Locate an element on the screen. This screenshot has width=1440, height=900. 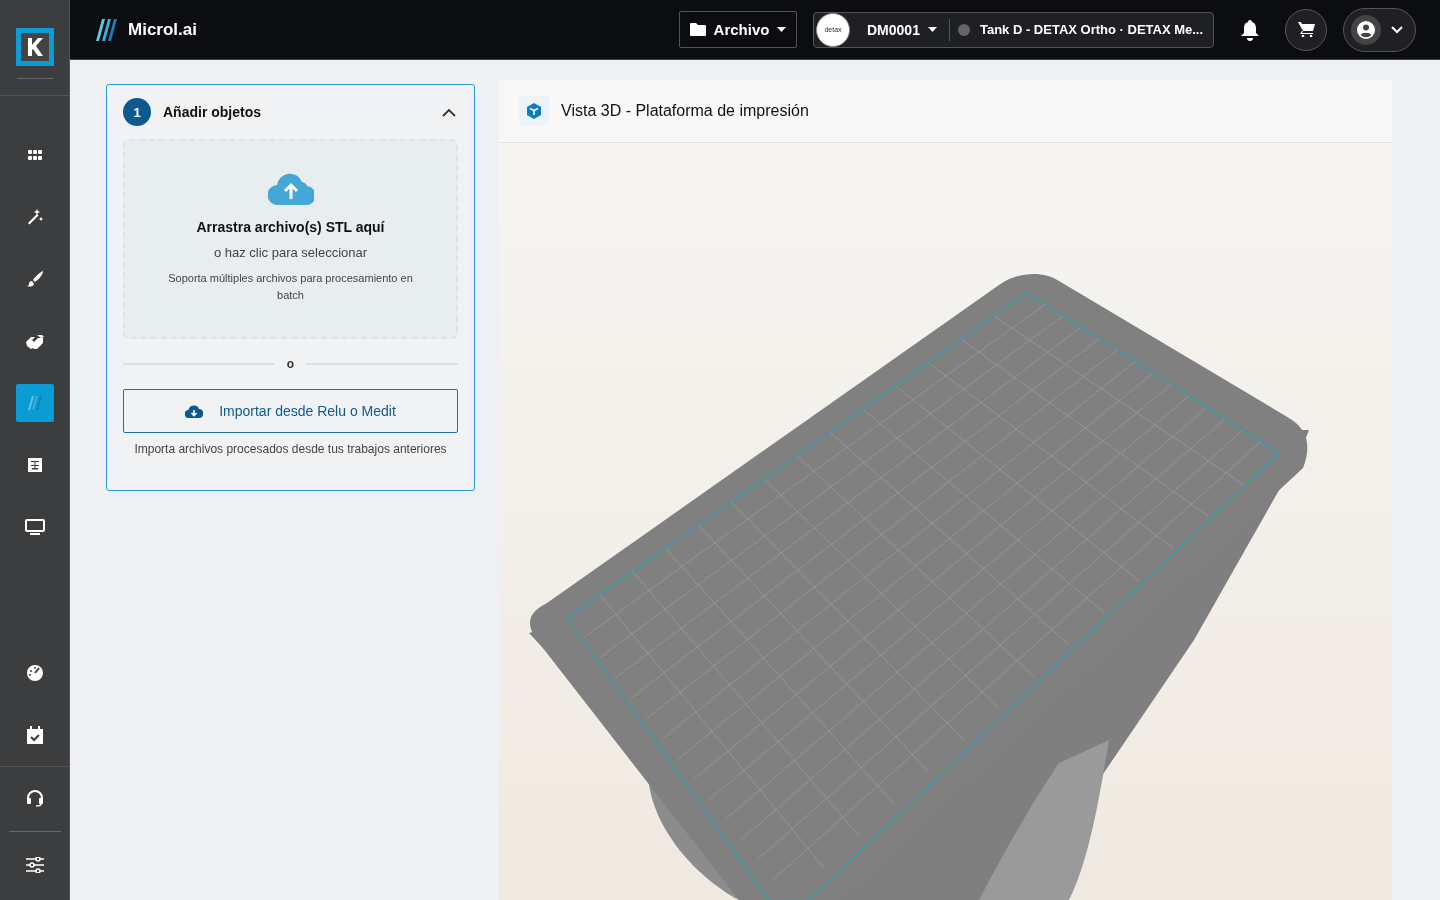
file-menu-button: Archivo is located at coordinates (738, 29).